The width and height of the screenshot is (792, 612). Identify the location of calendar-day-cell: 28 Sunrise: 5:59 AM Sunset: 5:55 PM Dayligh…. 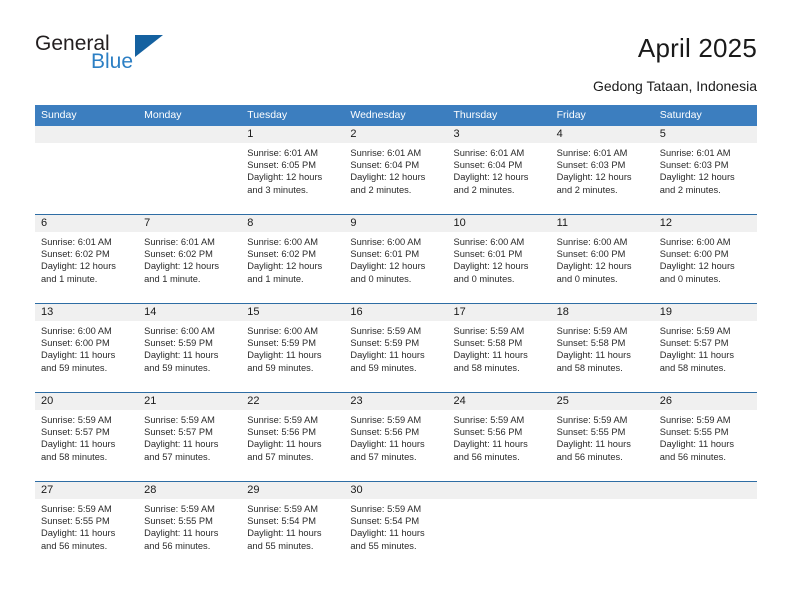
(190, 526).